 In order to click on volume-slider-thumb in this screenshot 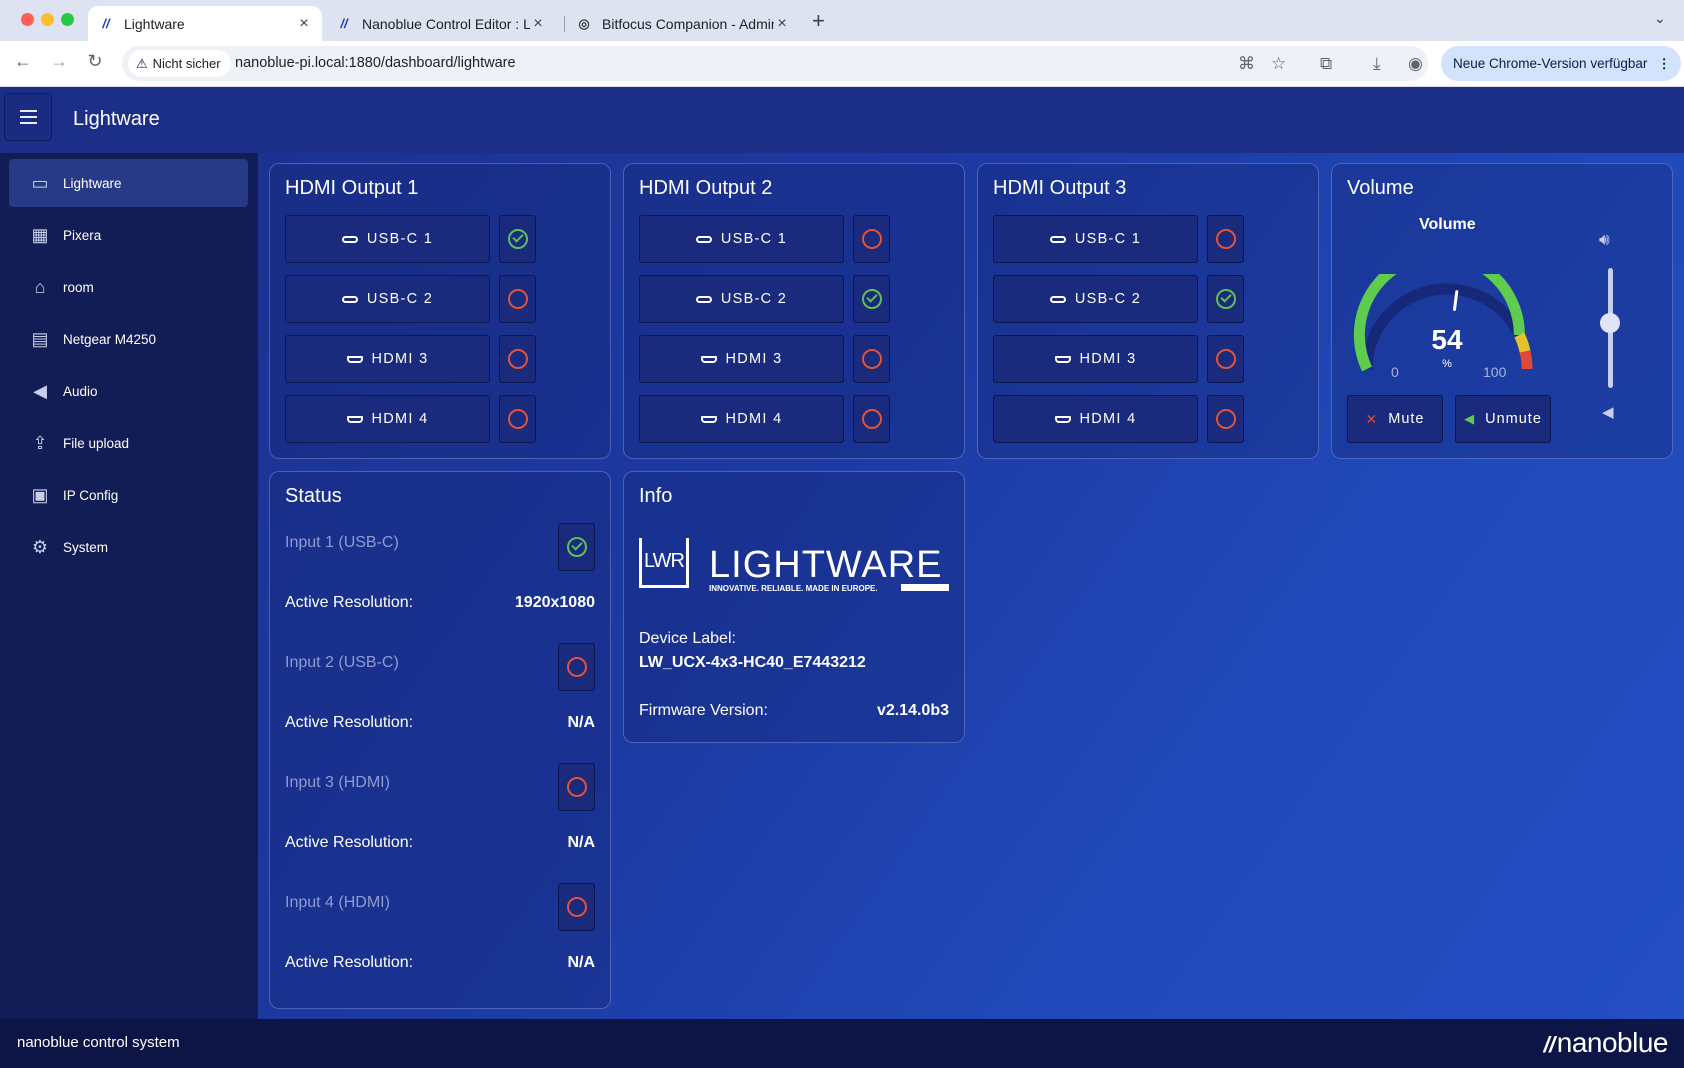, I will do `click(1610, 323)`.